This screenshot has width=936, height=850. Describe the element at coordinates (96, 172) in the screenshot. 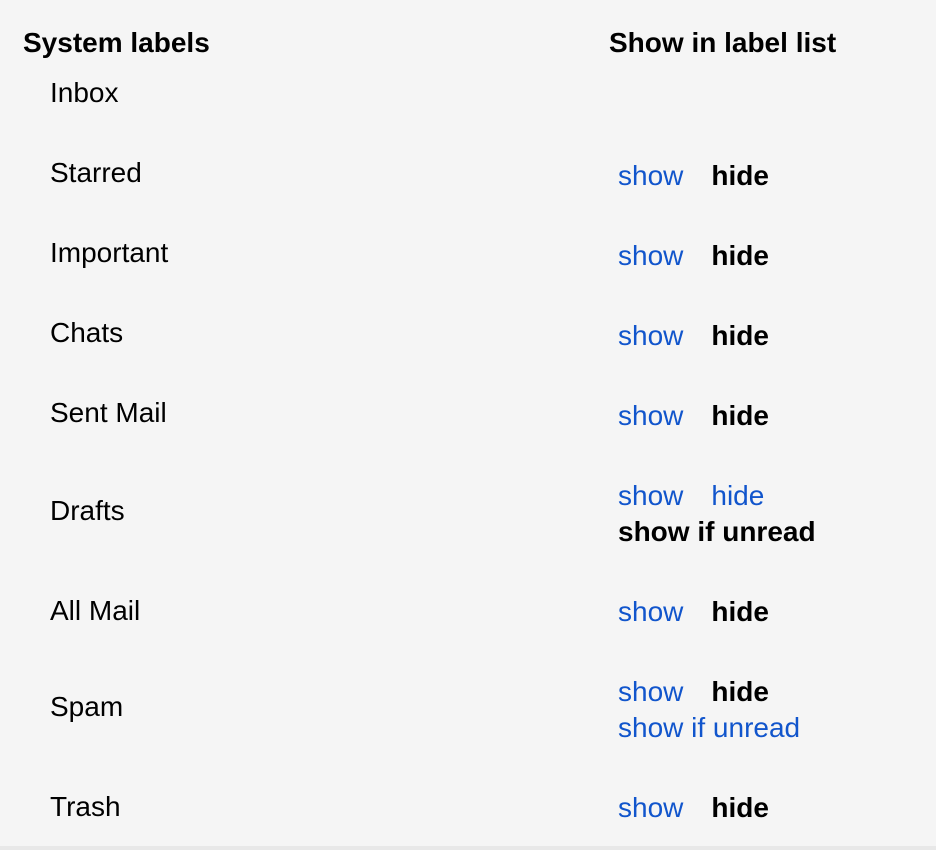

I see `label-name: Starred` at that location.